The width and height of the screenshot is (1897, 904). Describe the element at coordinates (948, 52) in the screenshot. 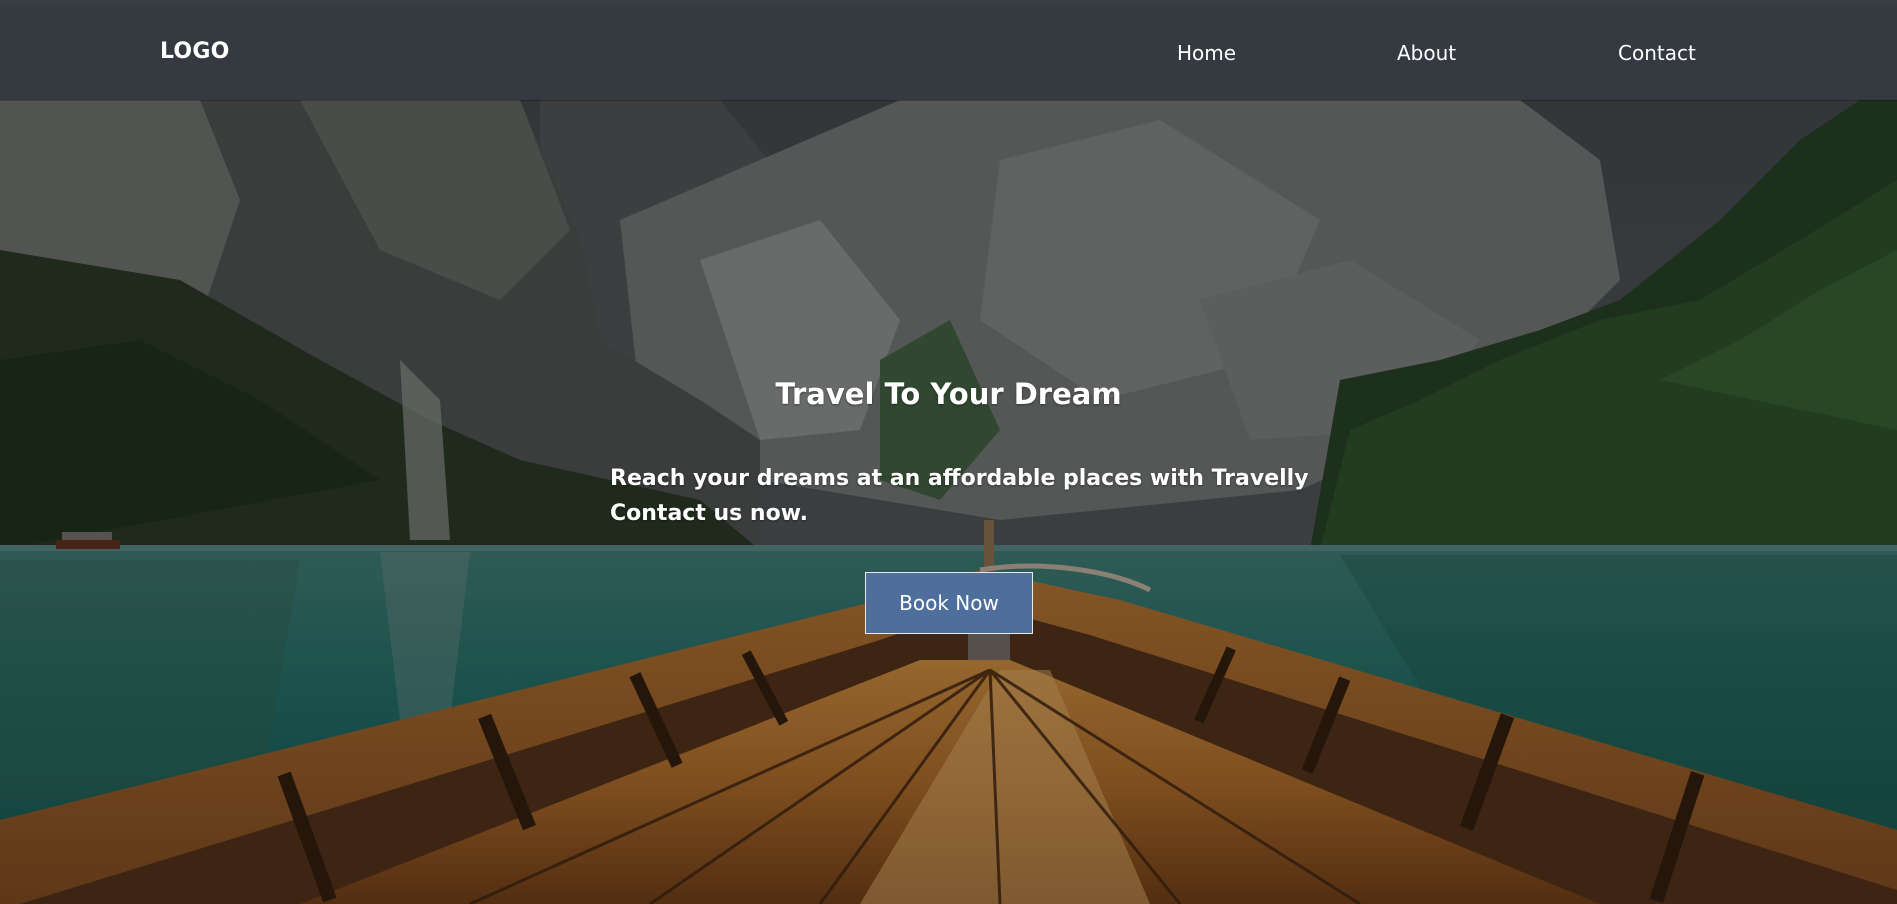

I see `navbar: LOGO Home About Contact` at that location.